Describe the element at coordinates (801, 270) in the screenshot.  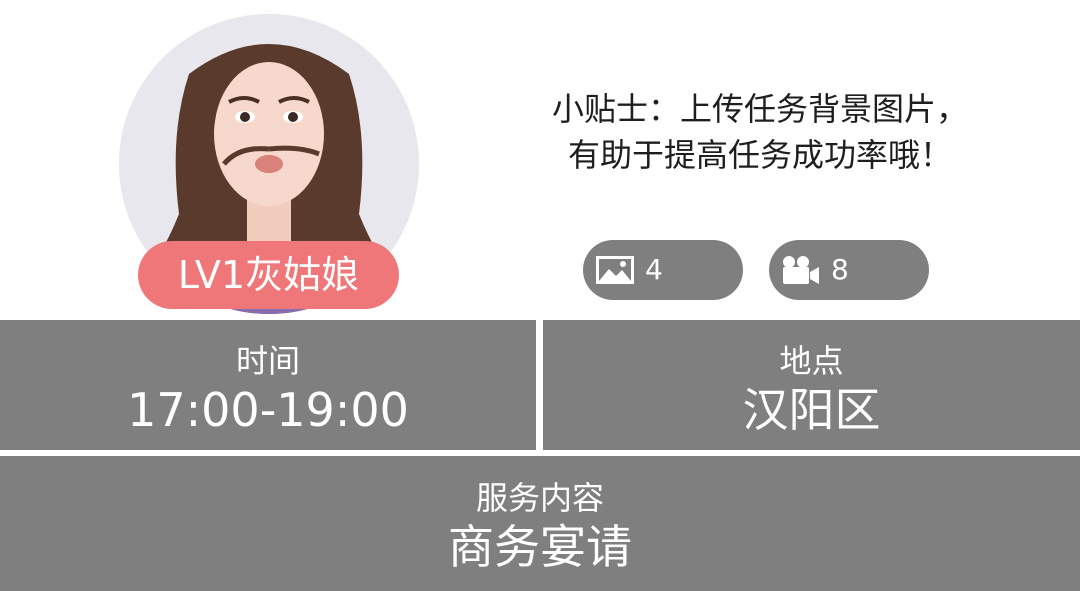
I see `video-camera-icon` at that location.